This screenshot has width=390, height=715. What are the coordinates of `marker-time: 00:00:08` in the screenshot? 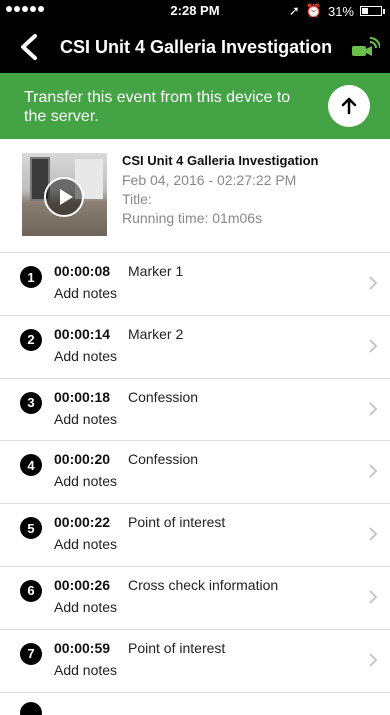 It's located at (82, 271).